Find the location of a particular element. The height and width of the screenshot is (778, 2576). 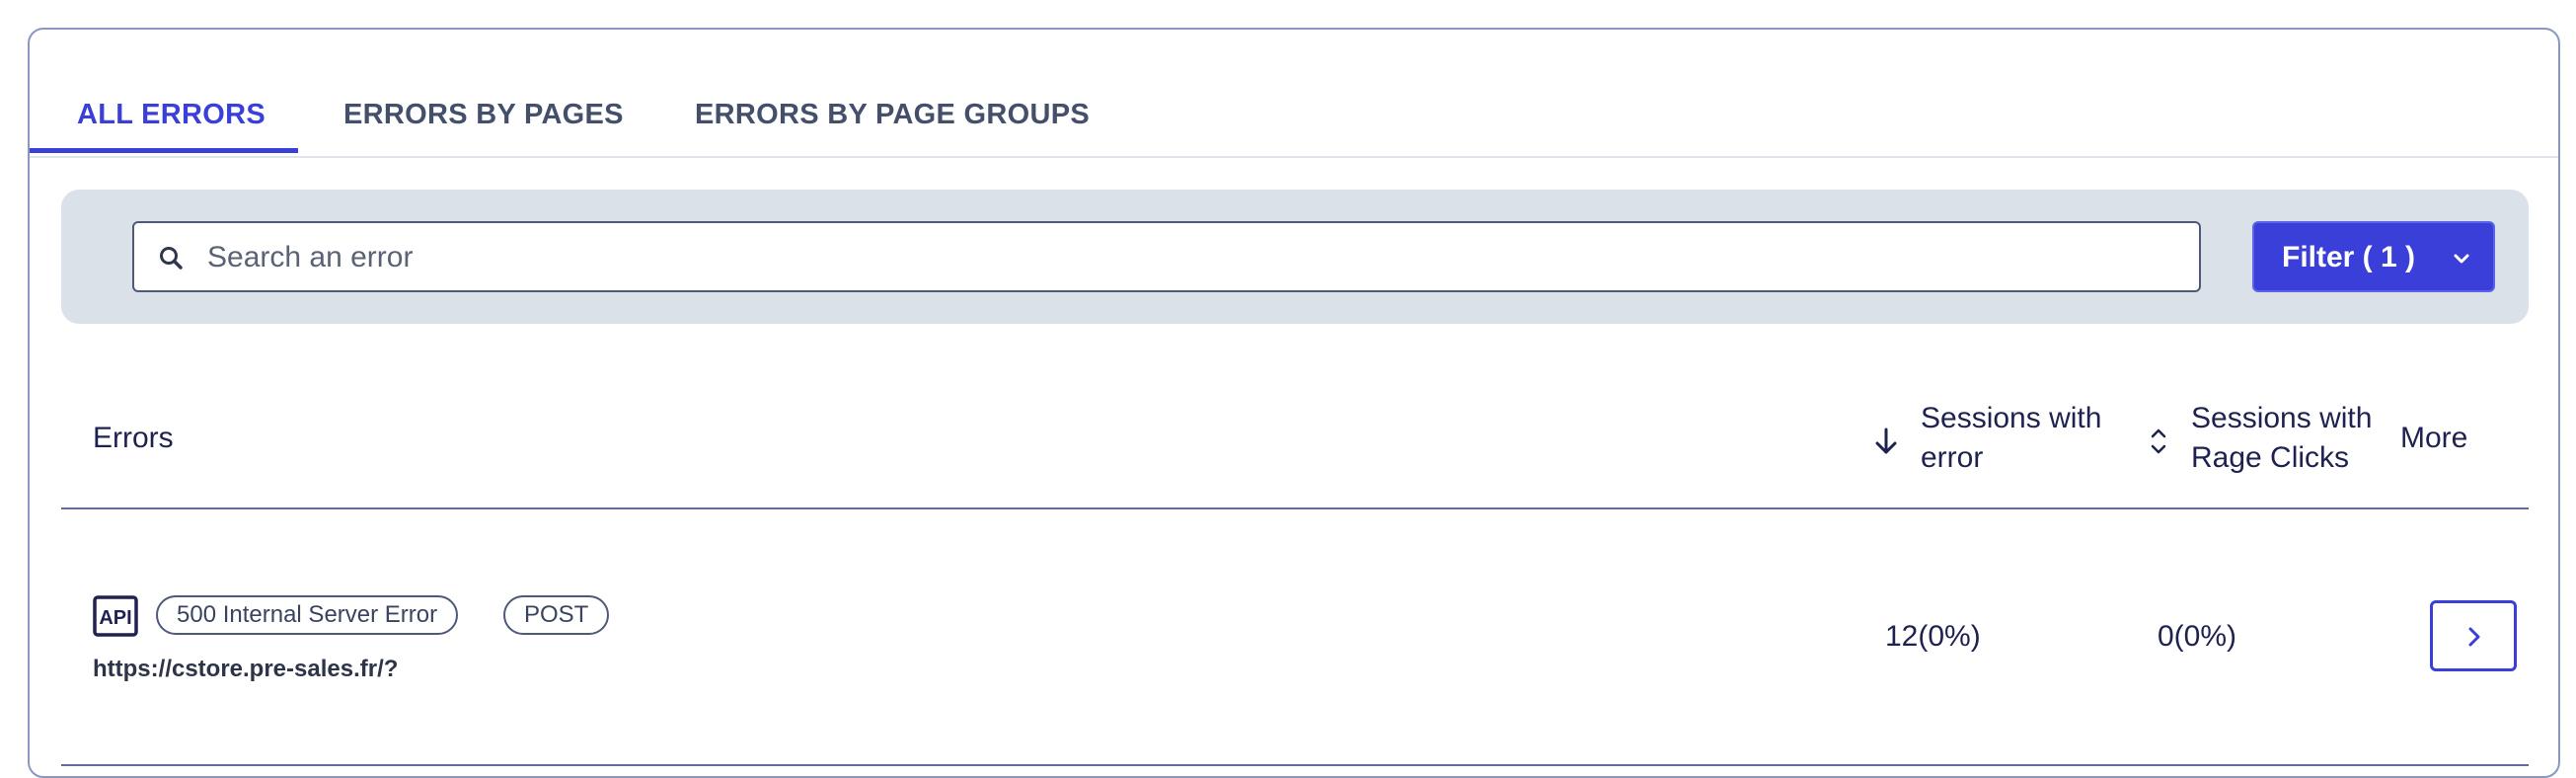

method-badge: POST is located at coordinates (556, 615).